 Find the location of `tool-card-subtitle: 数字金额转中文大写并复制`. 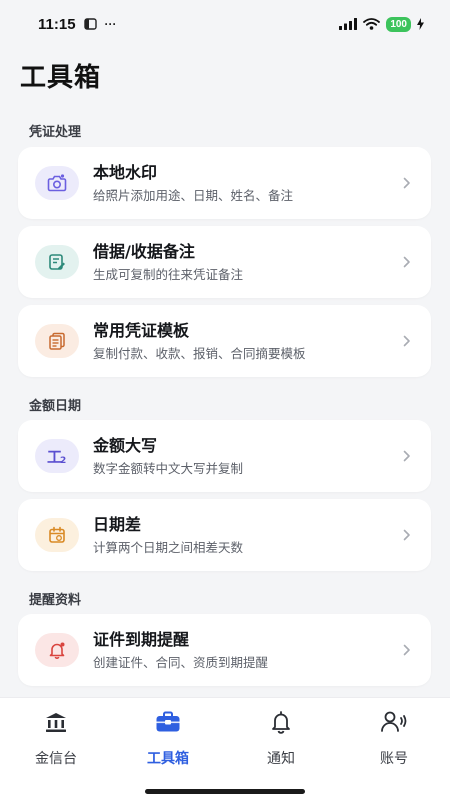

tool-card-subtitle: 数字金额转中文大写并复制 is located at coordinates (168, 468).